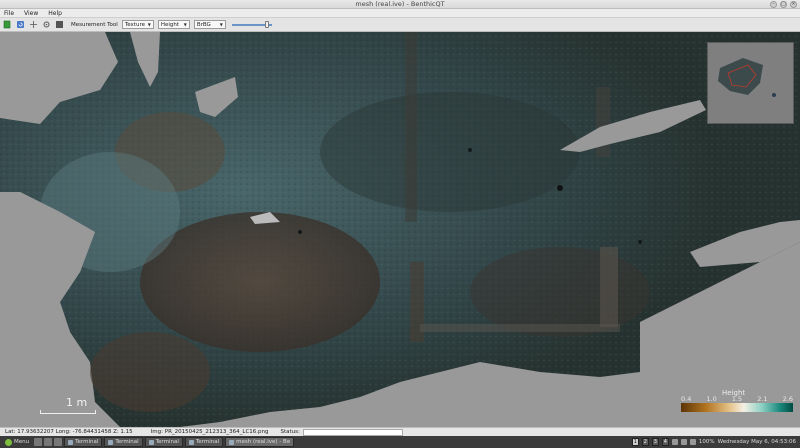  I want to click on minimap-render, so click(750, 83).